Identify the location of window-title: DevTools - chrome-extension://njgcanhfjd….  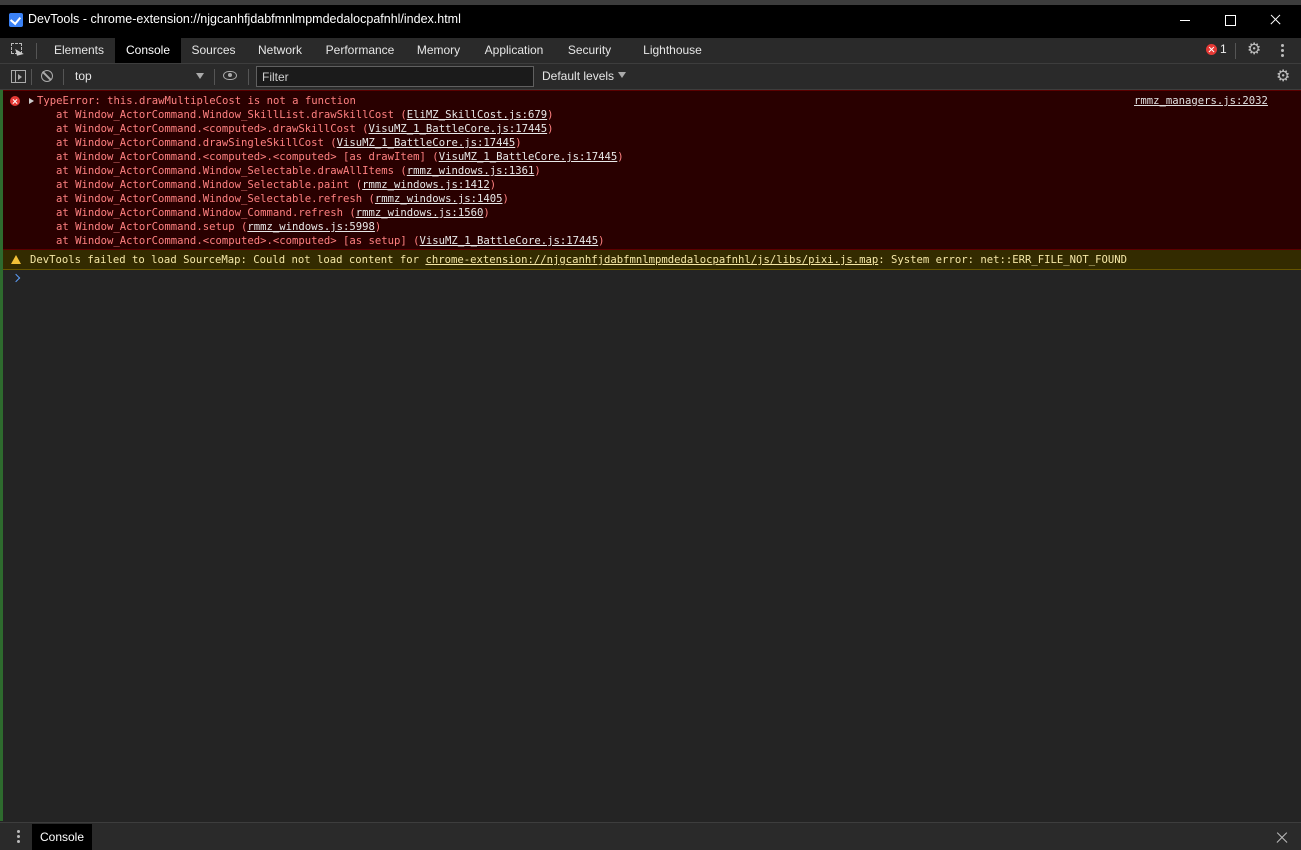
(244, 19).